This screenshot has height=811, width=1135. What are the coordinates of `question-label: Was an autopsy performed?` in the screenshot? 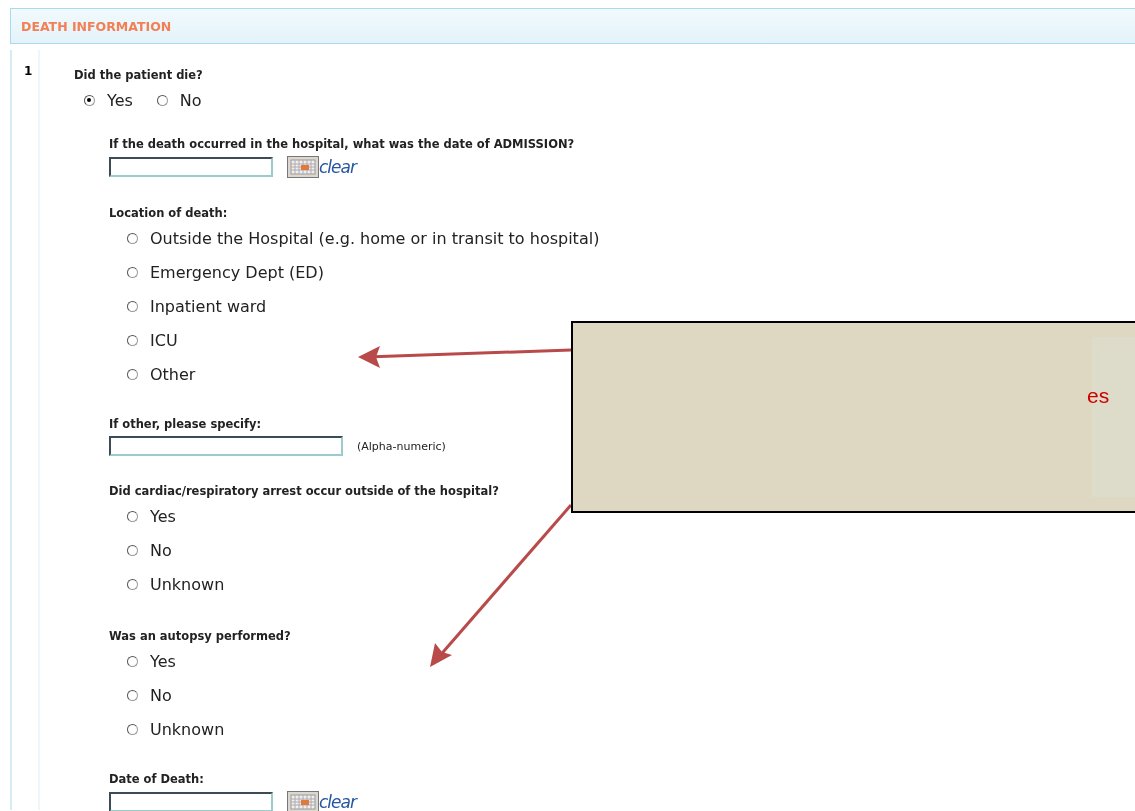 It's located at (200, 636).